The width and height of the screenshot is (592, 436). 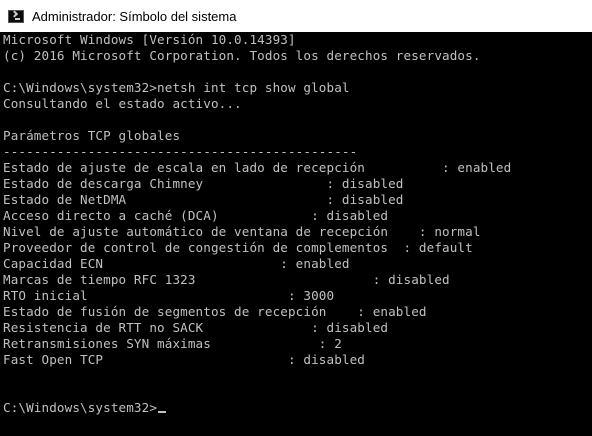 I want to click on text-cursor, so click(x=162, y=412).